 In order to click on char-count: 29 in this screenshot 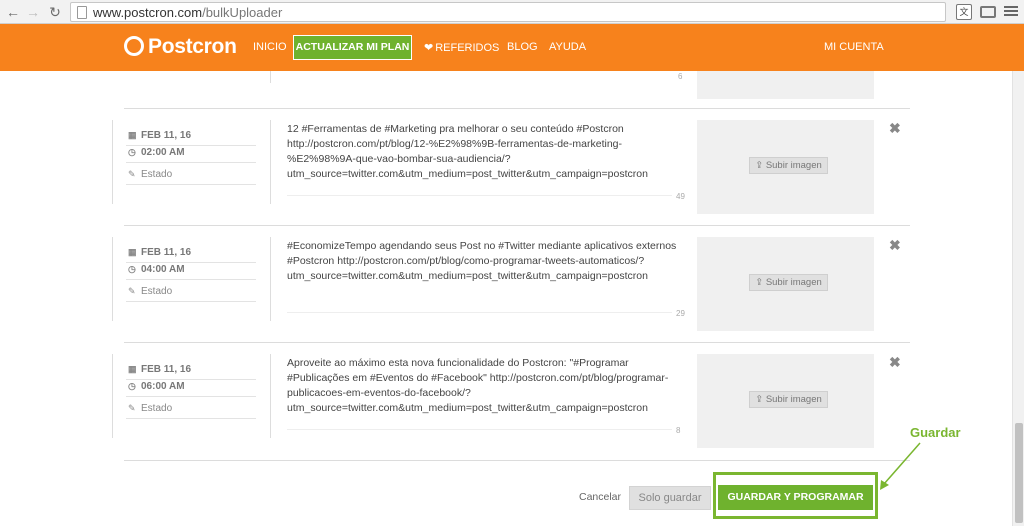, I will do `click(680, 313)`.